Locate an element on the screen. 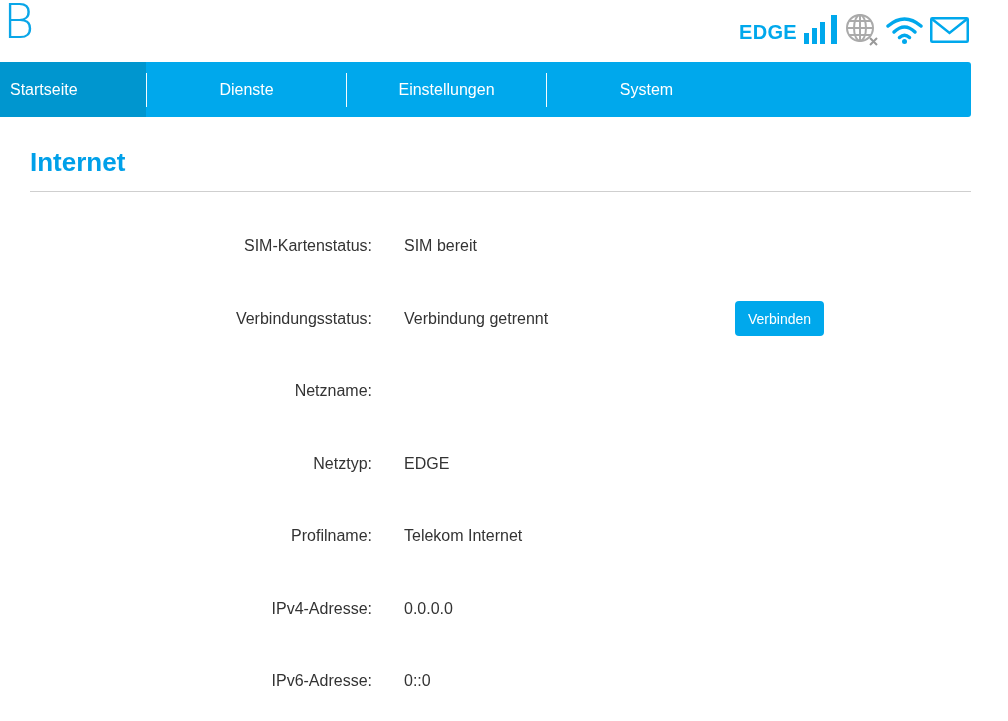 The height and width of the screenshot is (721, 1008). field-value: EDGE is located at coordinates (426, 463).